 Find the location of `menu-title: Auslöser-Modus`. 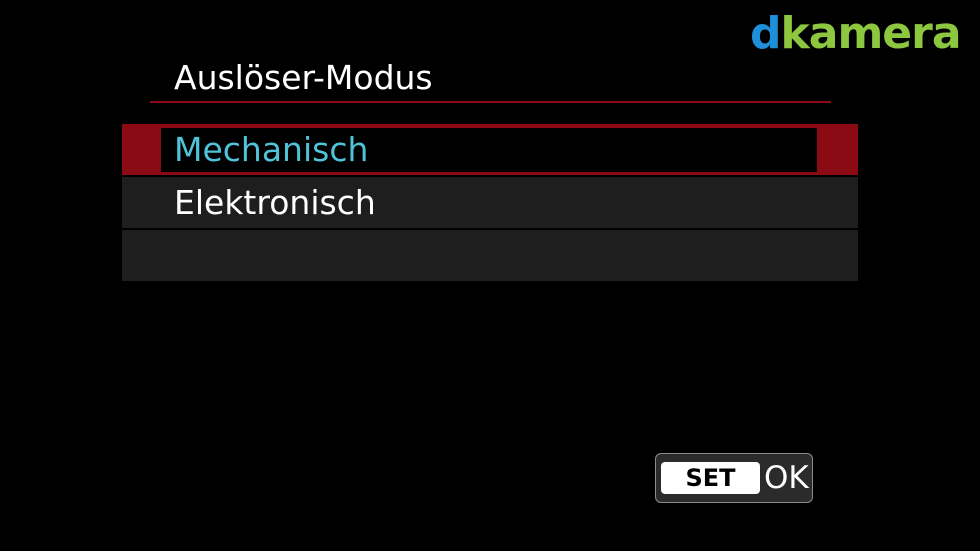

menu-title: Auslöser-Modus is located at coordinates (303, 77).